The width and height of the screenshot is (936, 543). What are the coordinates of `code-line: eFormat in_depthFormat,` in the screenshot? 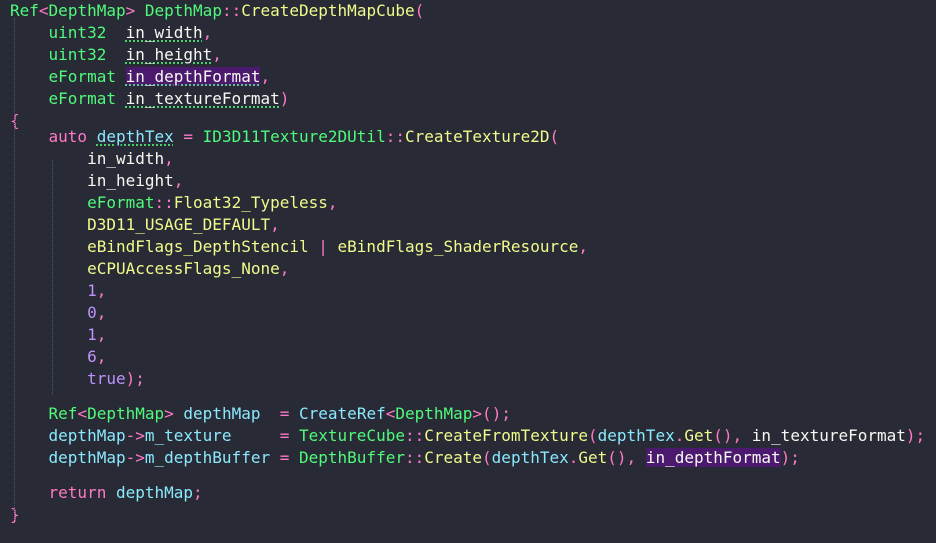 It's located at (140, 77).